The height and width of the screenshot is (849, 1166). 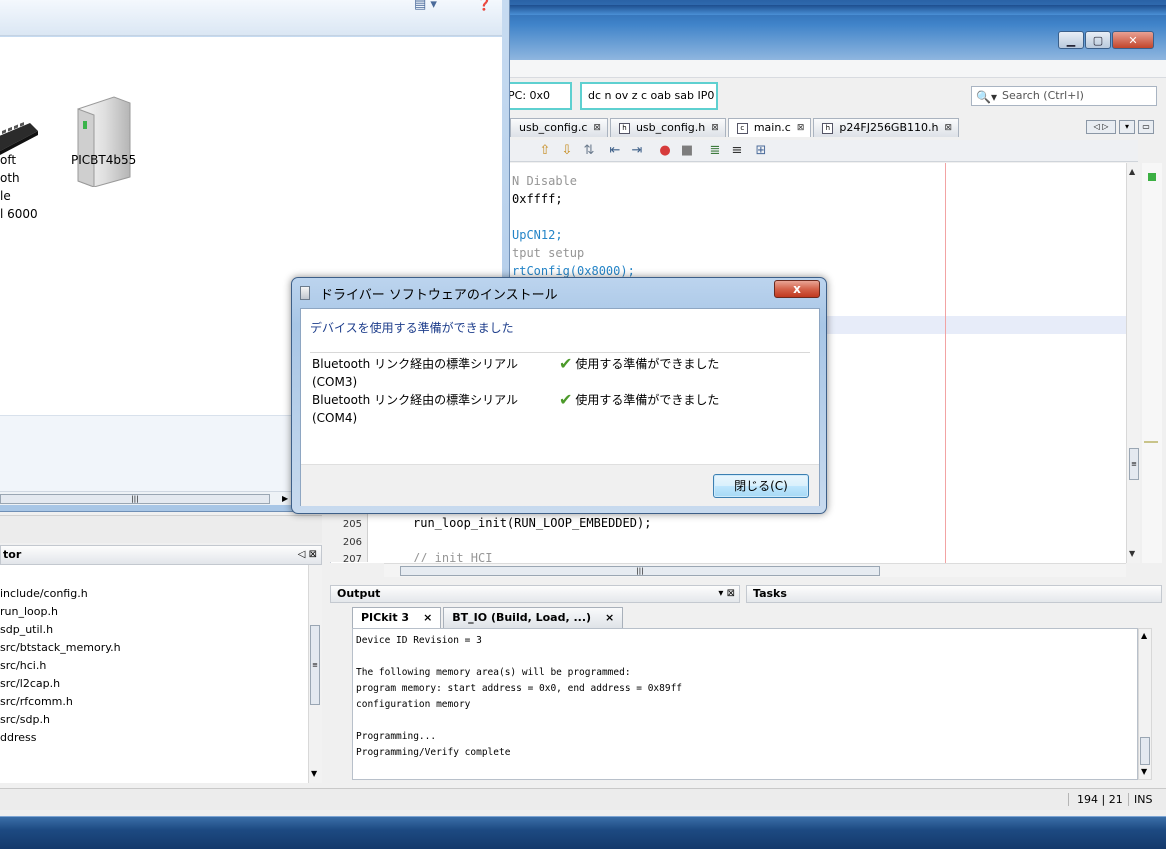 I want to click on tab-usb-config-h: h usb_config.h ⊠, so click(x=667, y=127).